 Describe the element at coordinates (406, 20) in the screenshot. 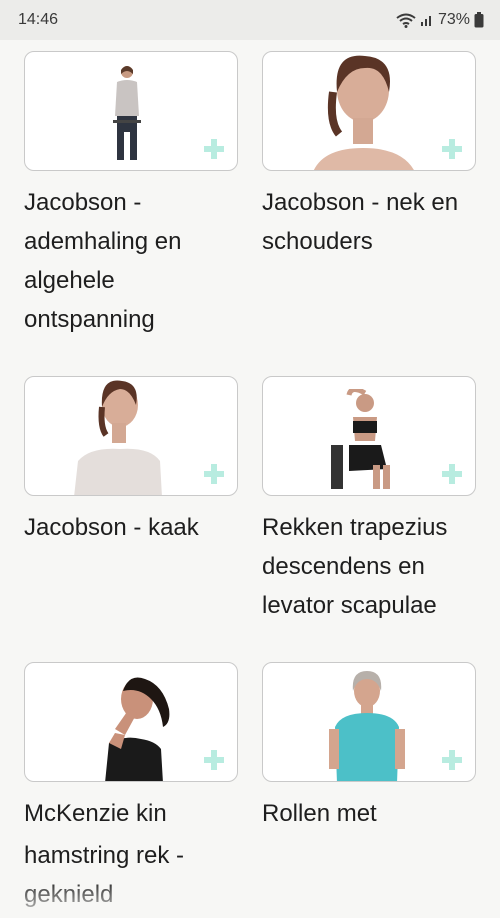

I see `wifi-icon` at that location.